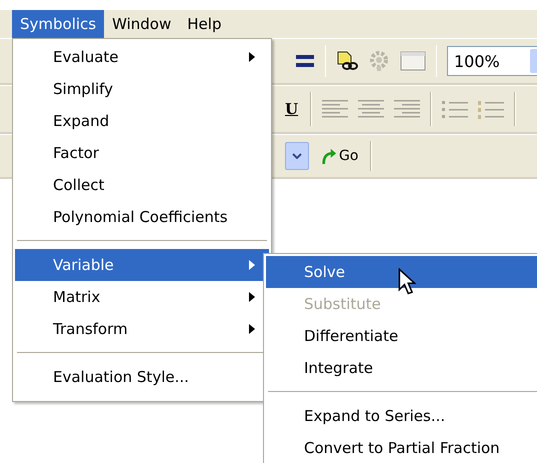  What do you see at coordinates (401, 368) in the screenshot?
I see `menu-item: Integrate` at bounding box center [401, 368].